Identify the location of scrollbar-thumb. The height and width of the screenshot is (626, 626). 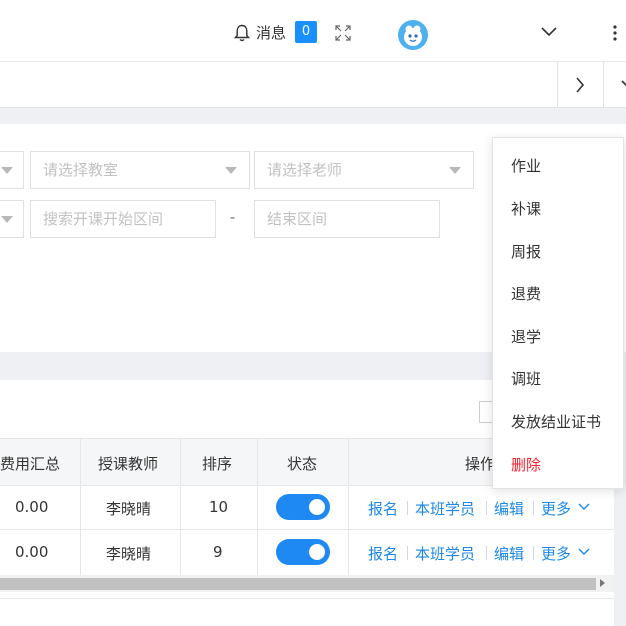
(298, 584).